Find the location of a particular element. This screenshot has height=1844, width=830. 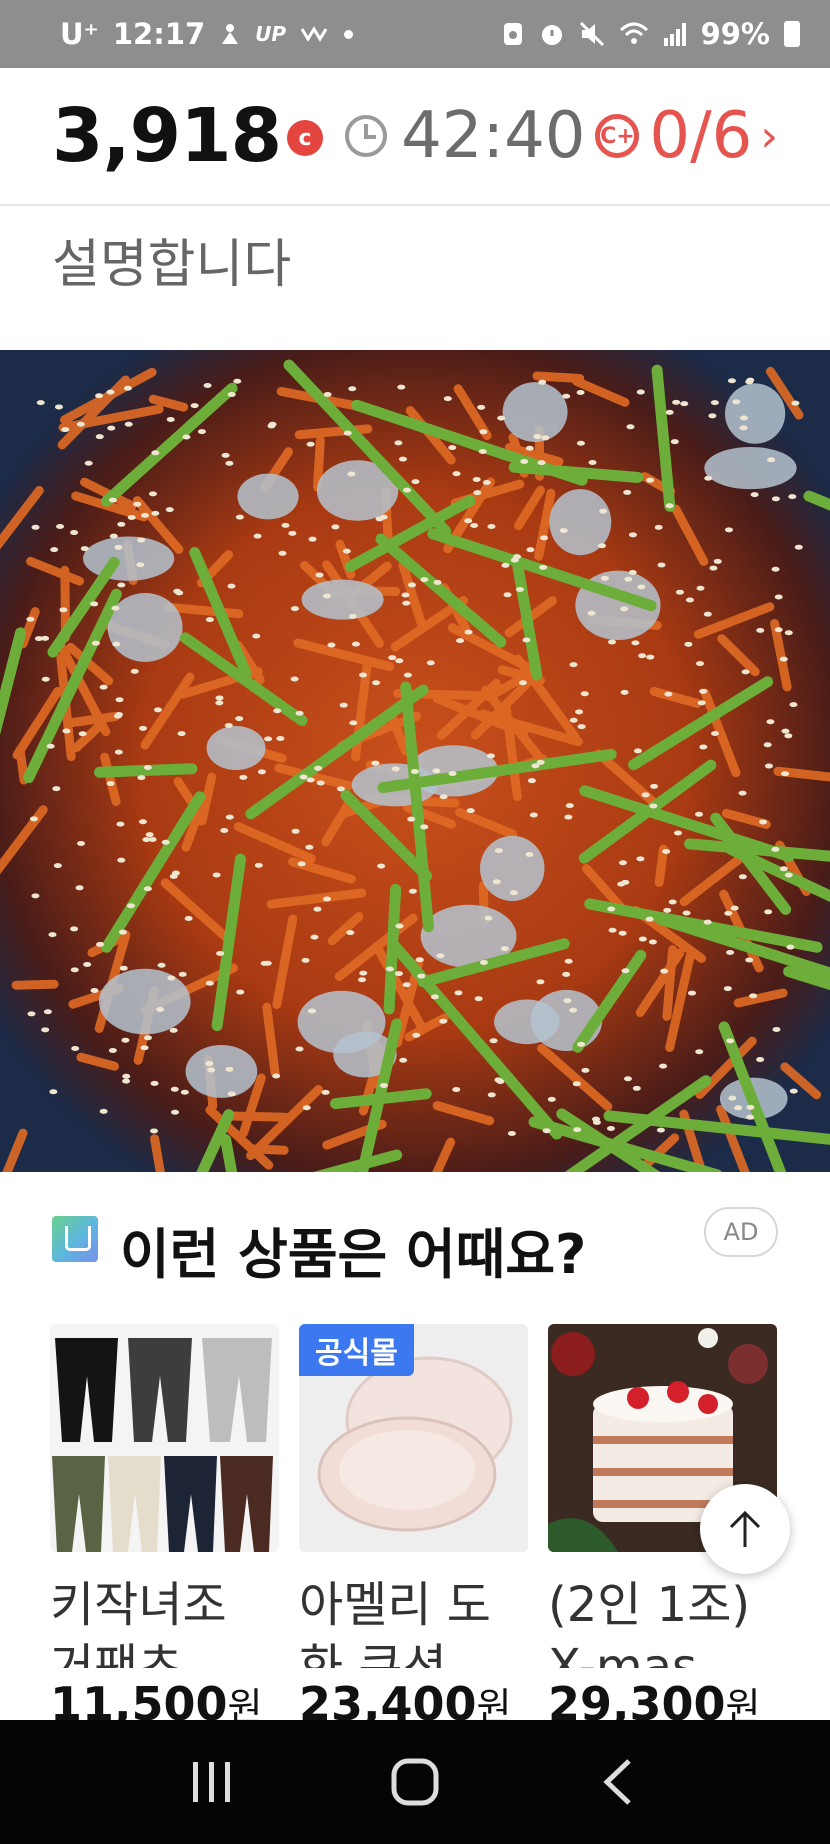

product-name: 아멜리 도 is located at coordinates (395, 1605).